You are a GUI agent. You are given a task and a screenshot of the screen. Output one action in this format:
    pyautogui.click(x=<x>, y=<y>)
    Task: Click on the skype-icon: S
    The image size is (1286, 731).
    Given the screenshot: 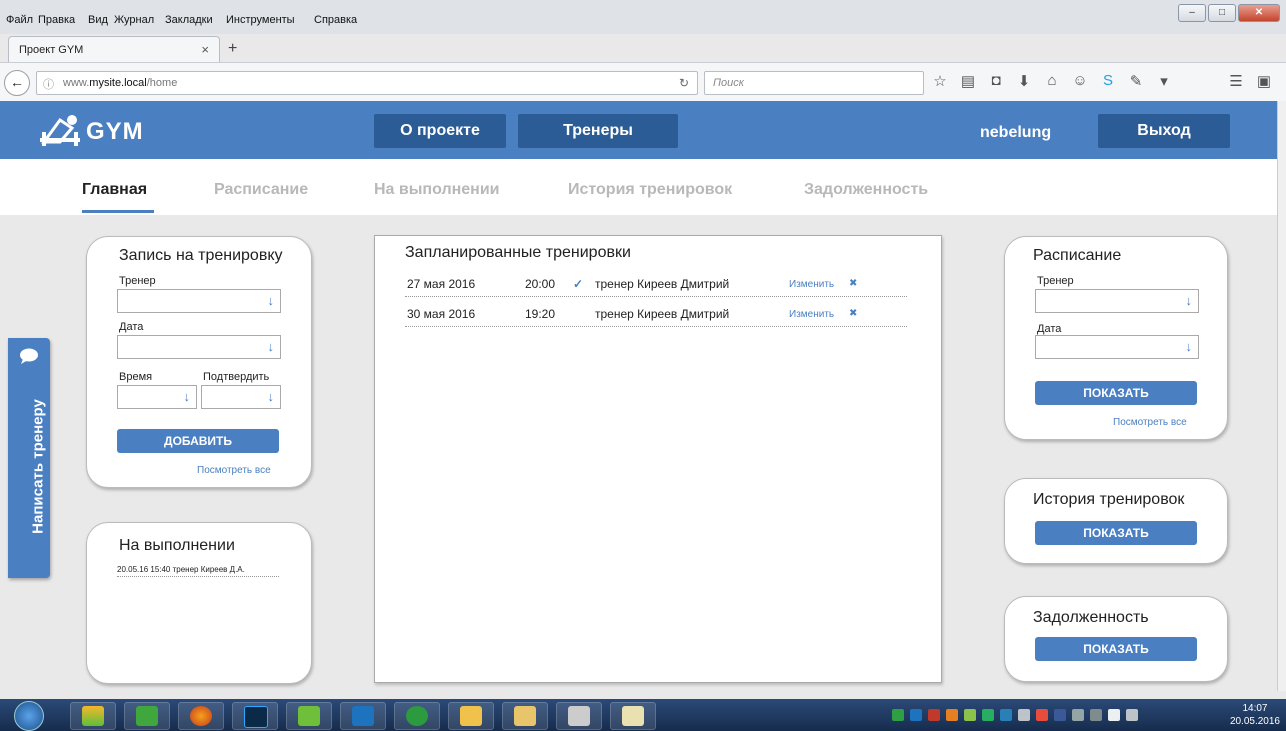 What is the action you would take?
    pyautogui.click(x=1108, y=80)
    